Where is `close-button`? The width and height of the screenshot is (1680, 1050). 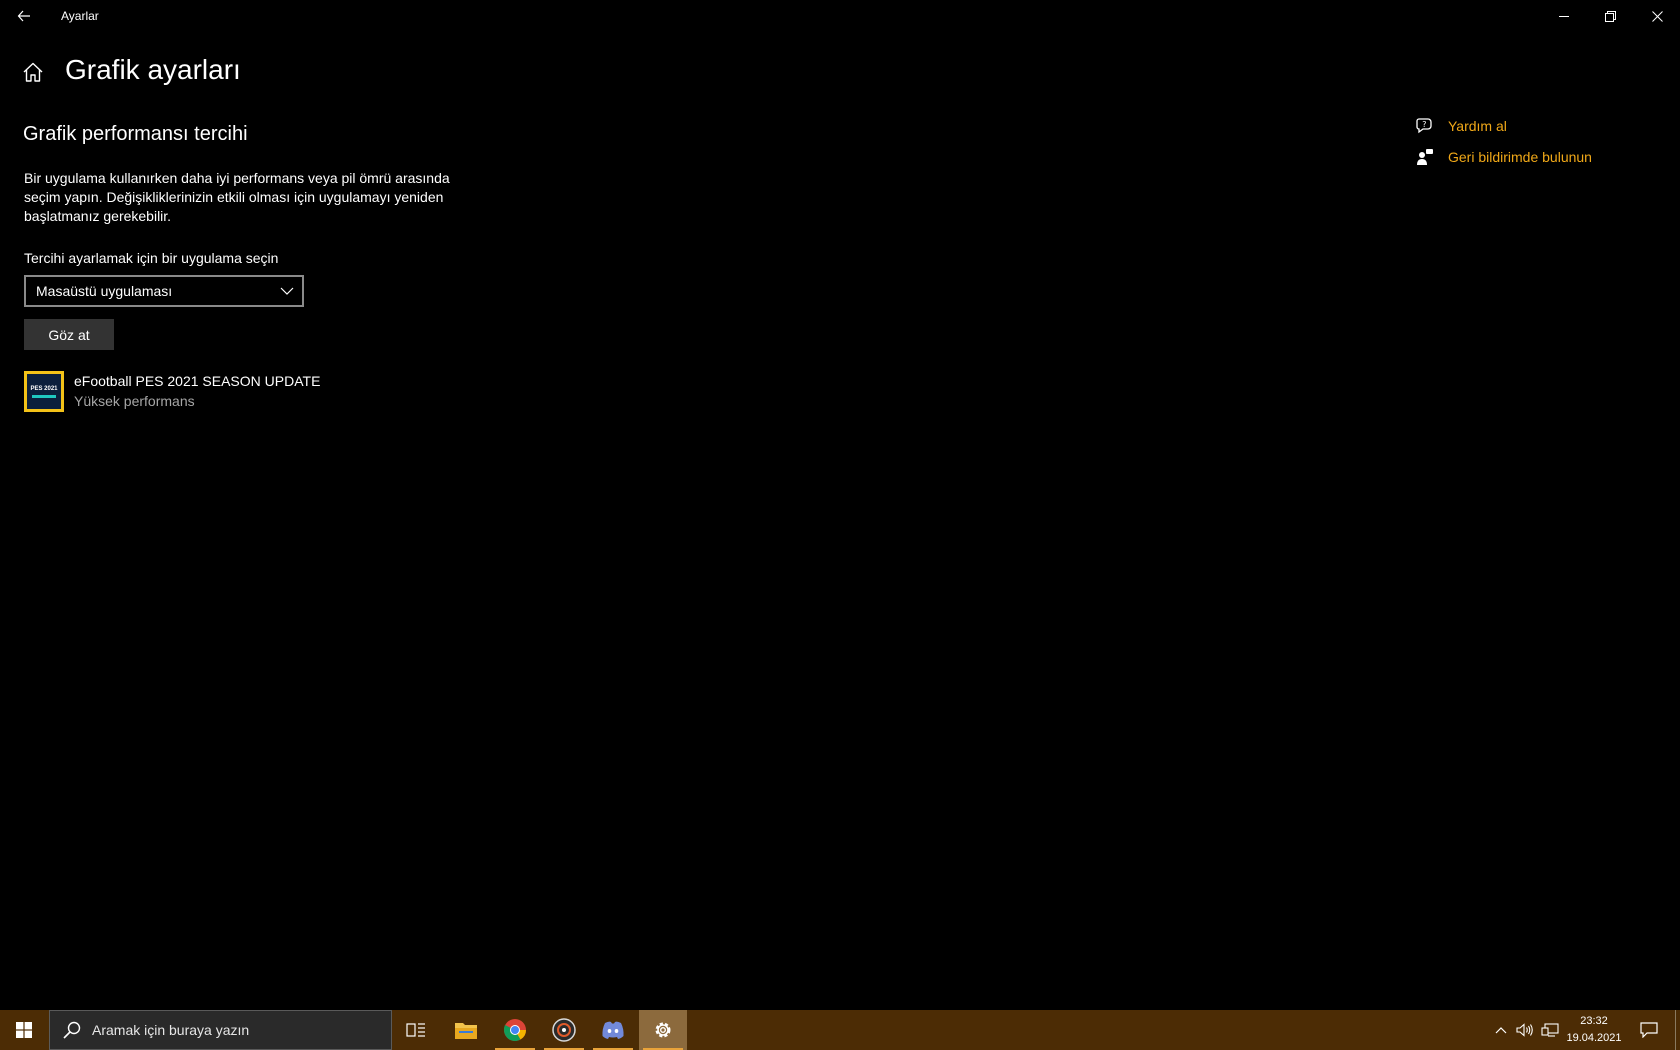 close-button is located at coordinates (1657, 16).